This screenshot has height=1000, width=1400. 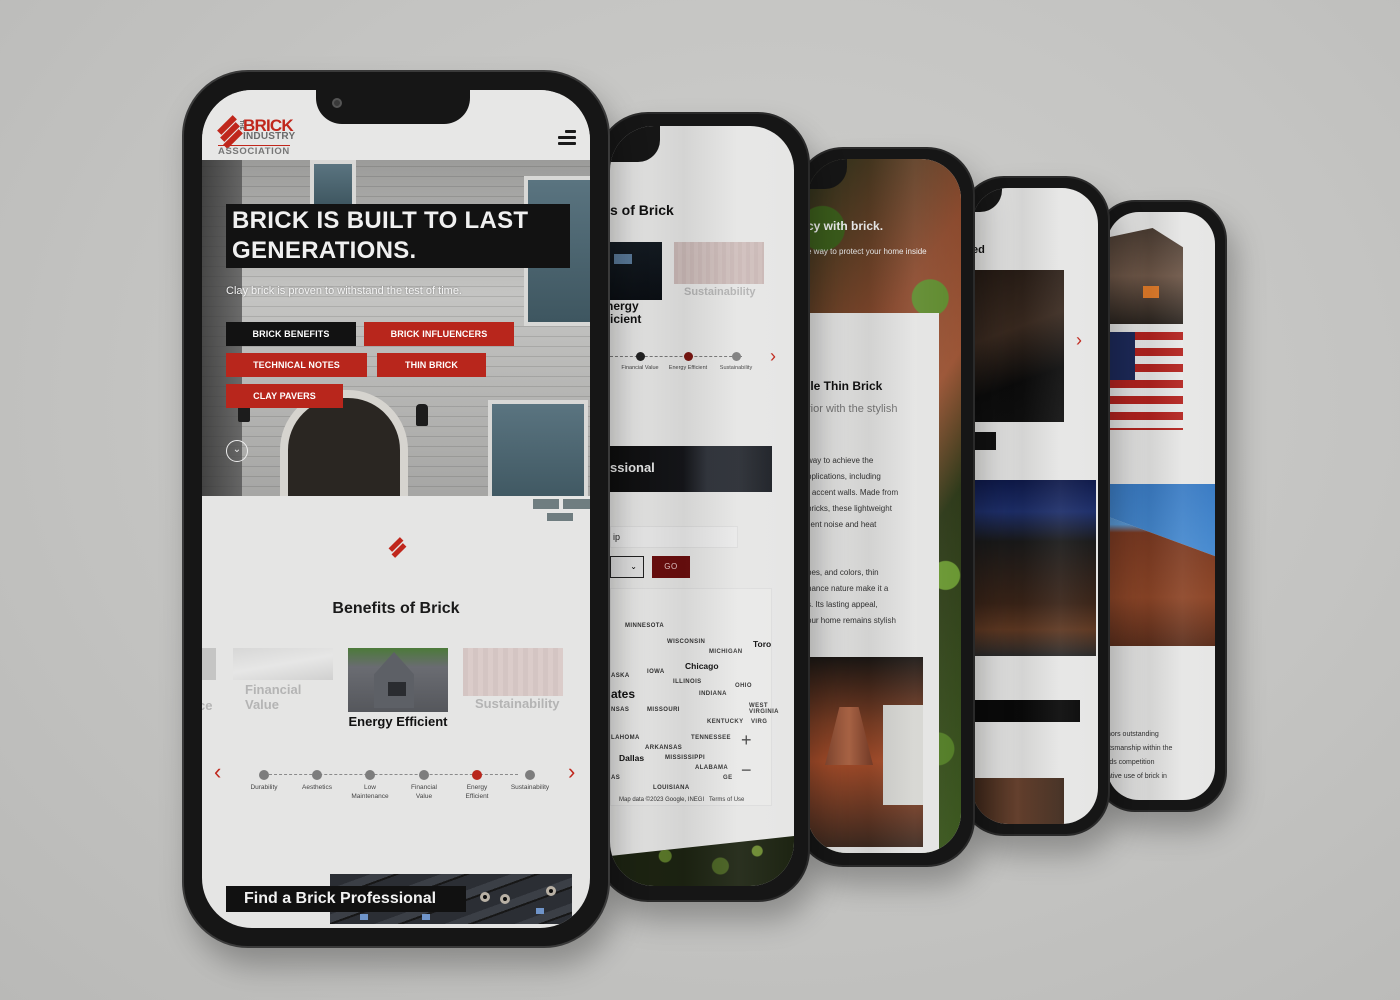 I want to click on hero-title: BRICK IS BUILT TO LAST GENERATIONS., so click(x=398, y=236).